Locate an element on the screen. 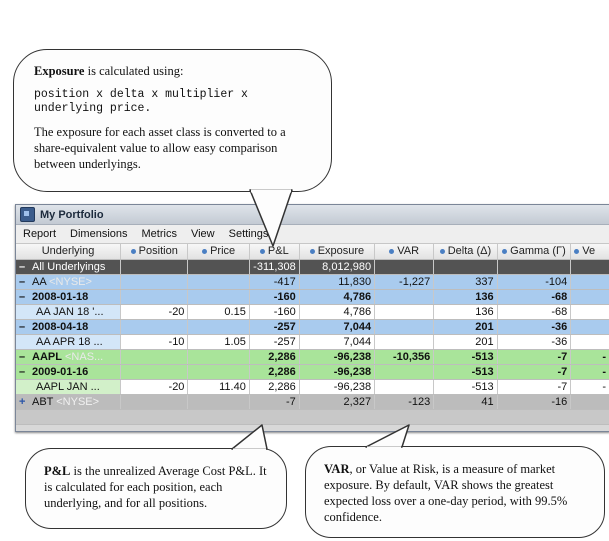 Image resolution: width=609 pixels, height=541 pixels. menu-report: Report is located at coordinates (39, 234).